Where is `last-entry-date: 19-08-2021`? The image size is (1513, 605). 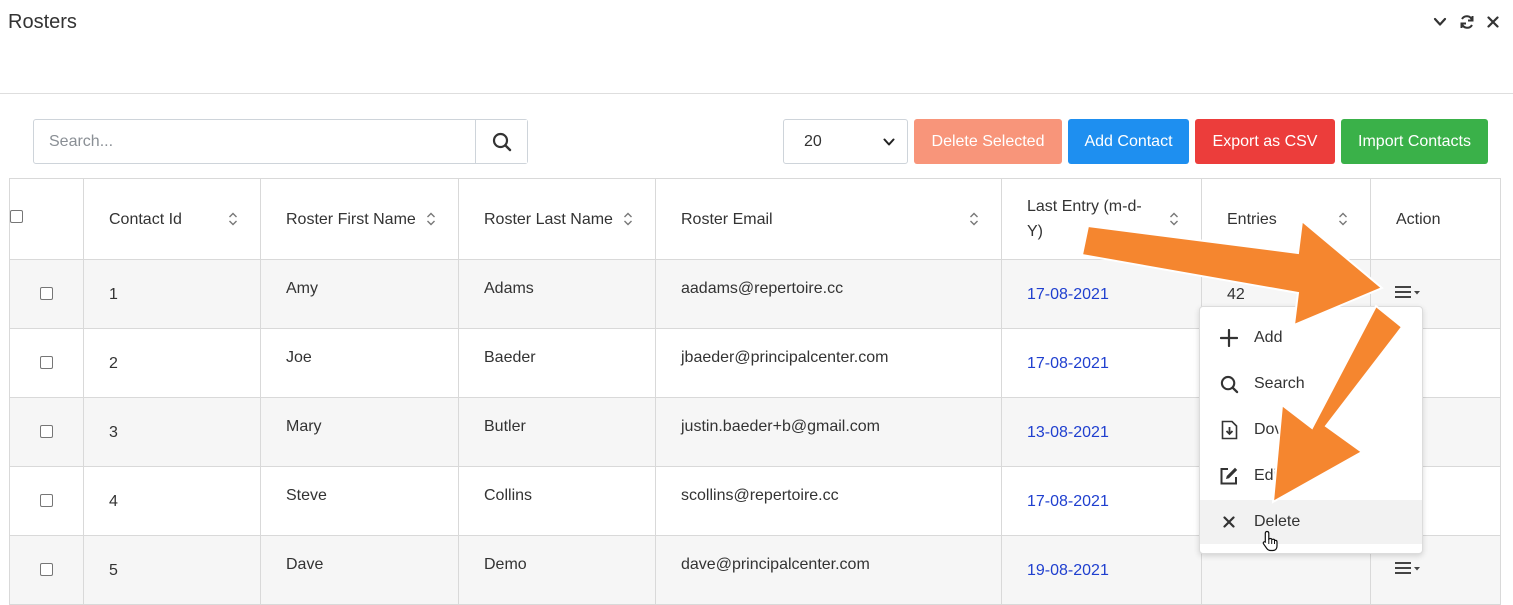 last-entry-date: 19-08-2021 is located at coordinates (1101, 570).